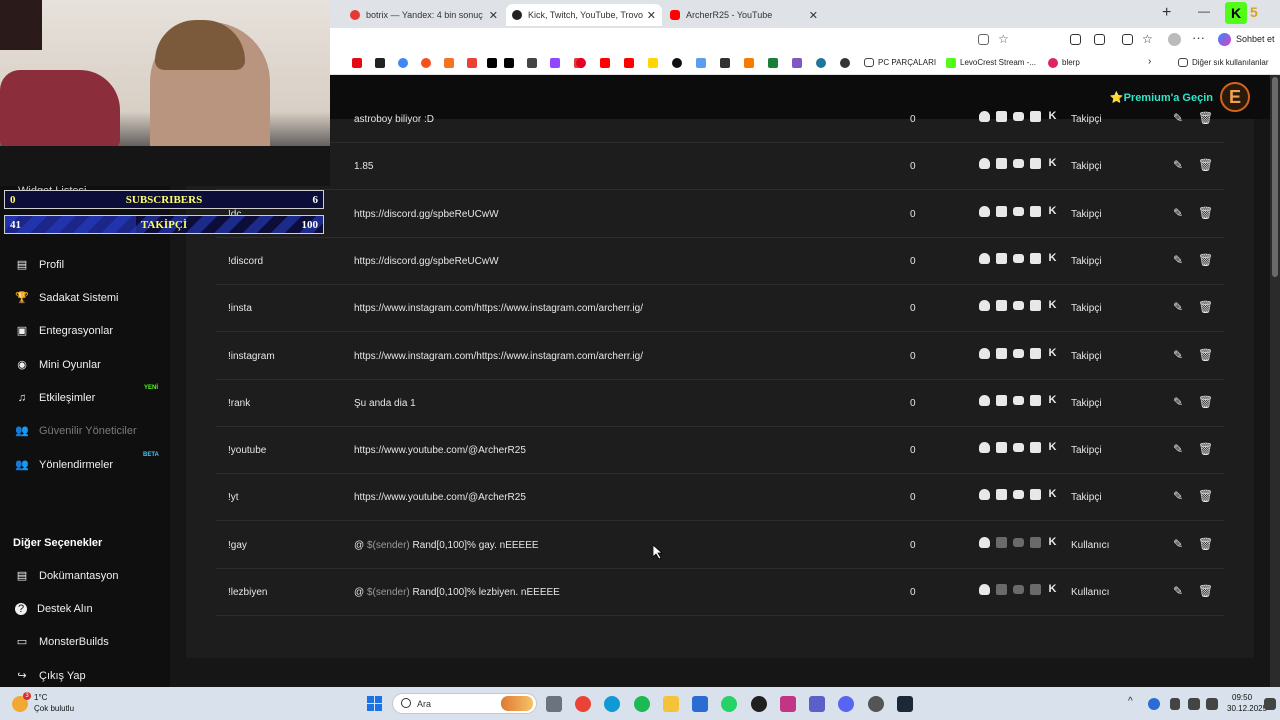 Image resolution: width=1280 pixels, height=720 pixels. What do you see at coordinates (700, 704) in the screenshot?
I see `store-icon` at bounding box center [700, 704].